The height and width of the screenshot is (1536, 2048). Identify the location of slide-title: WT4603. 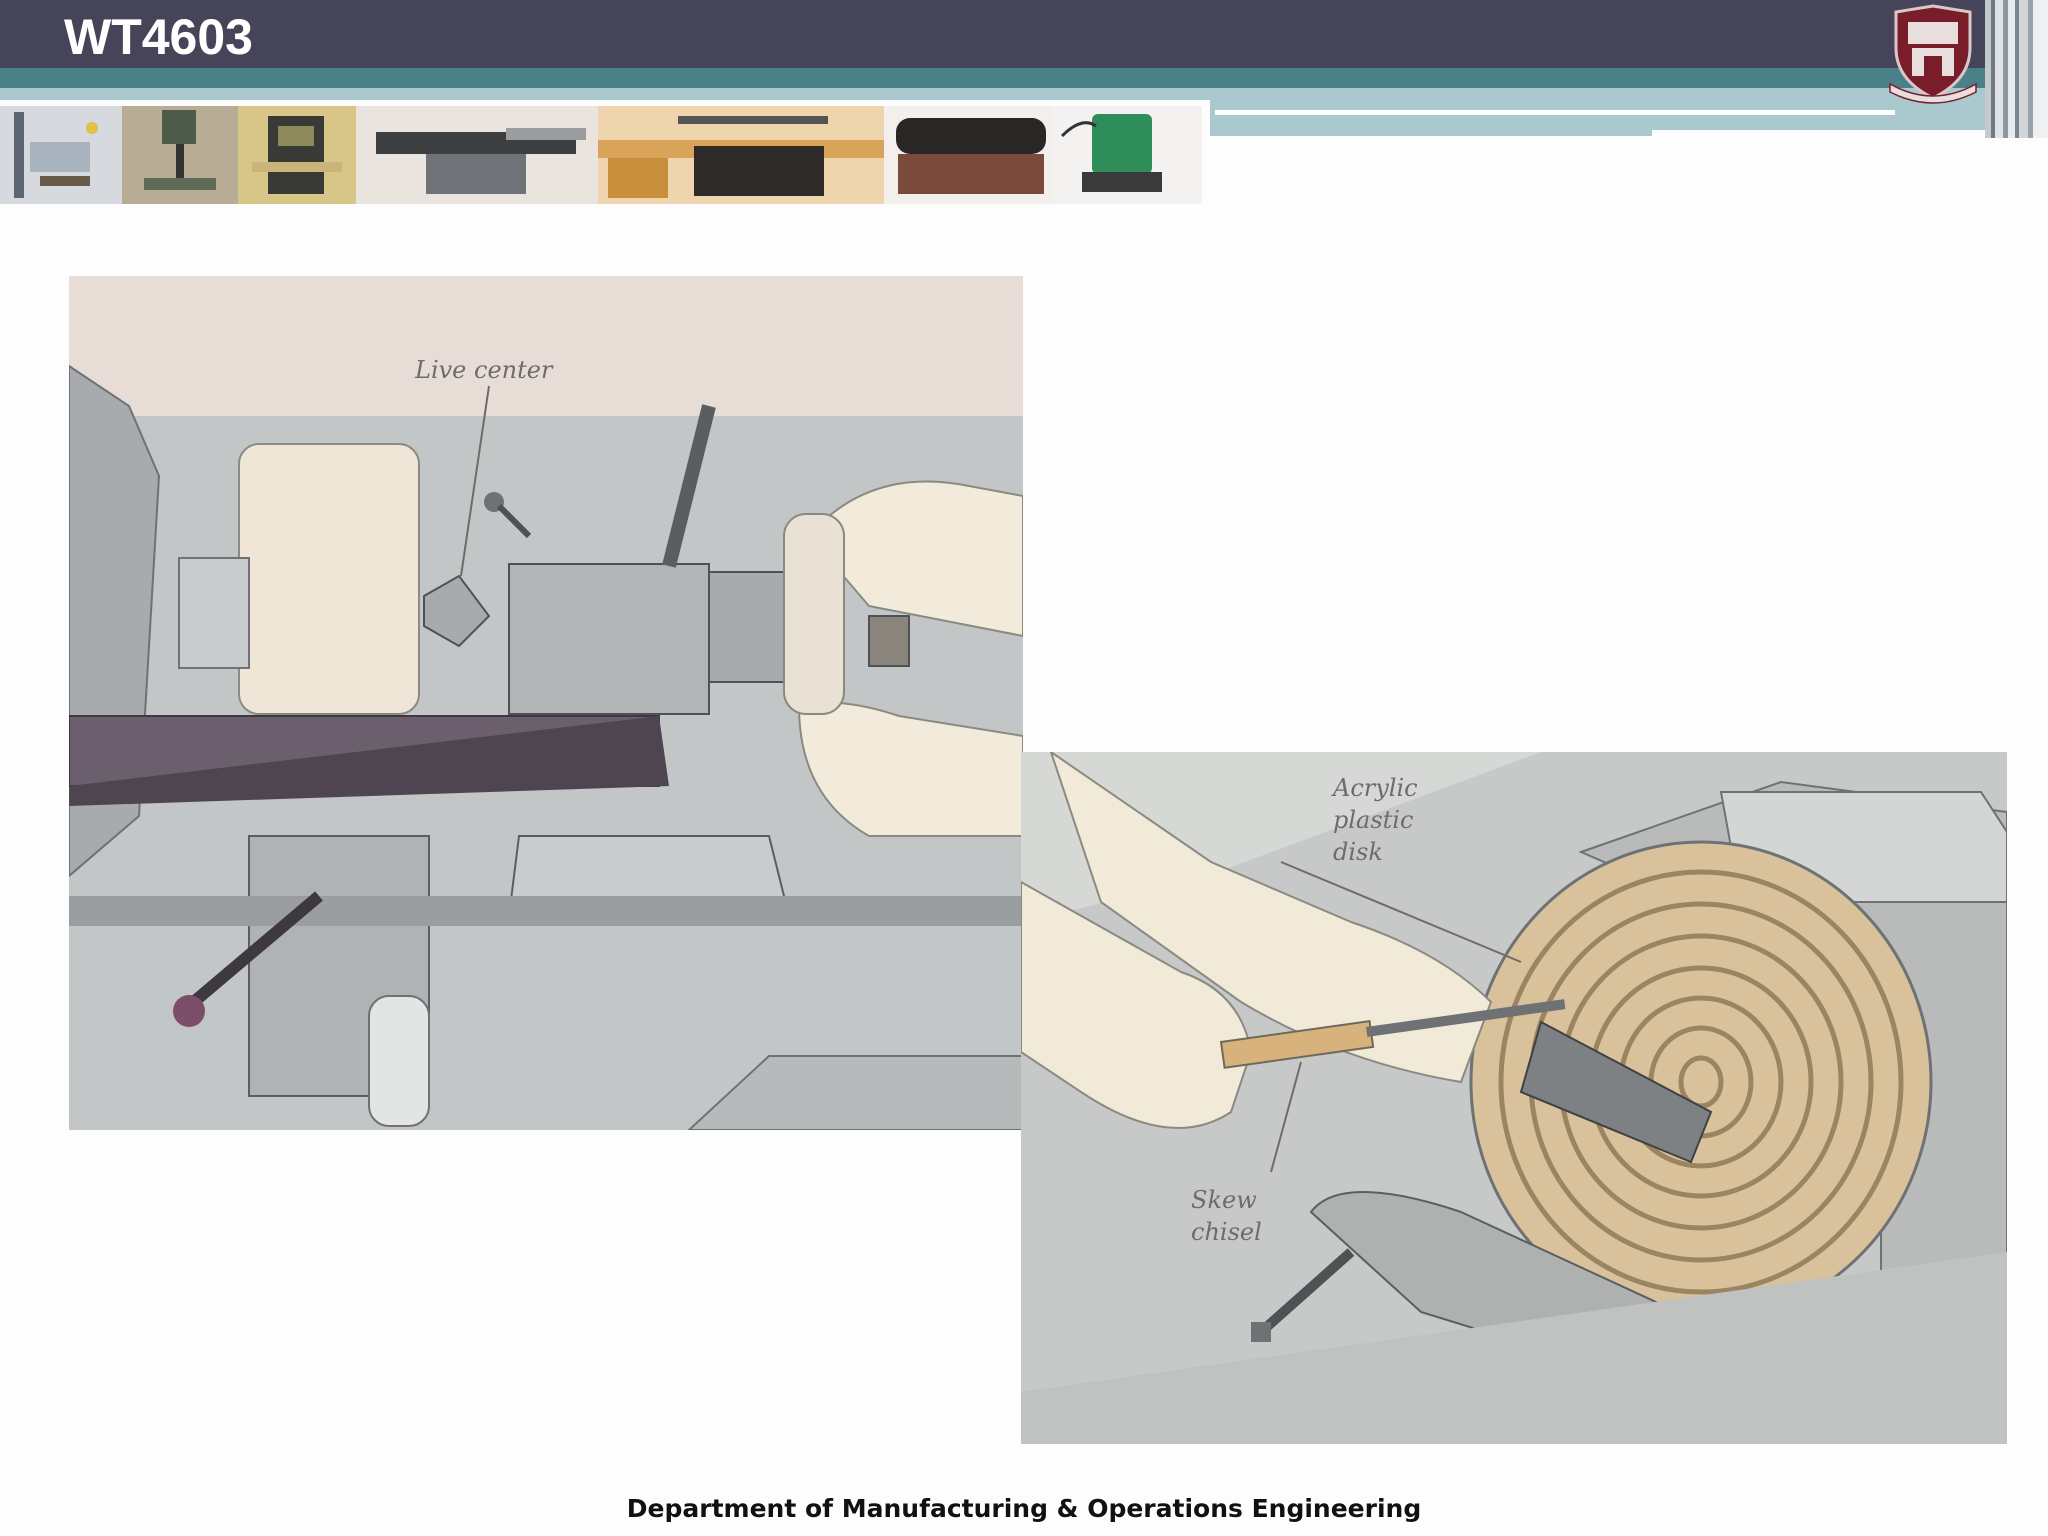
(158, 37).